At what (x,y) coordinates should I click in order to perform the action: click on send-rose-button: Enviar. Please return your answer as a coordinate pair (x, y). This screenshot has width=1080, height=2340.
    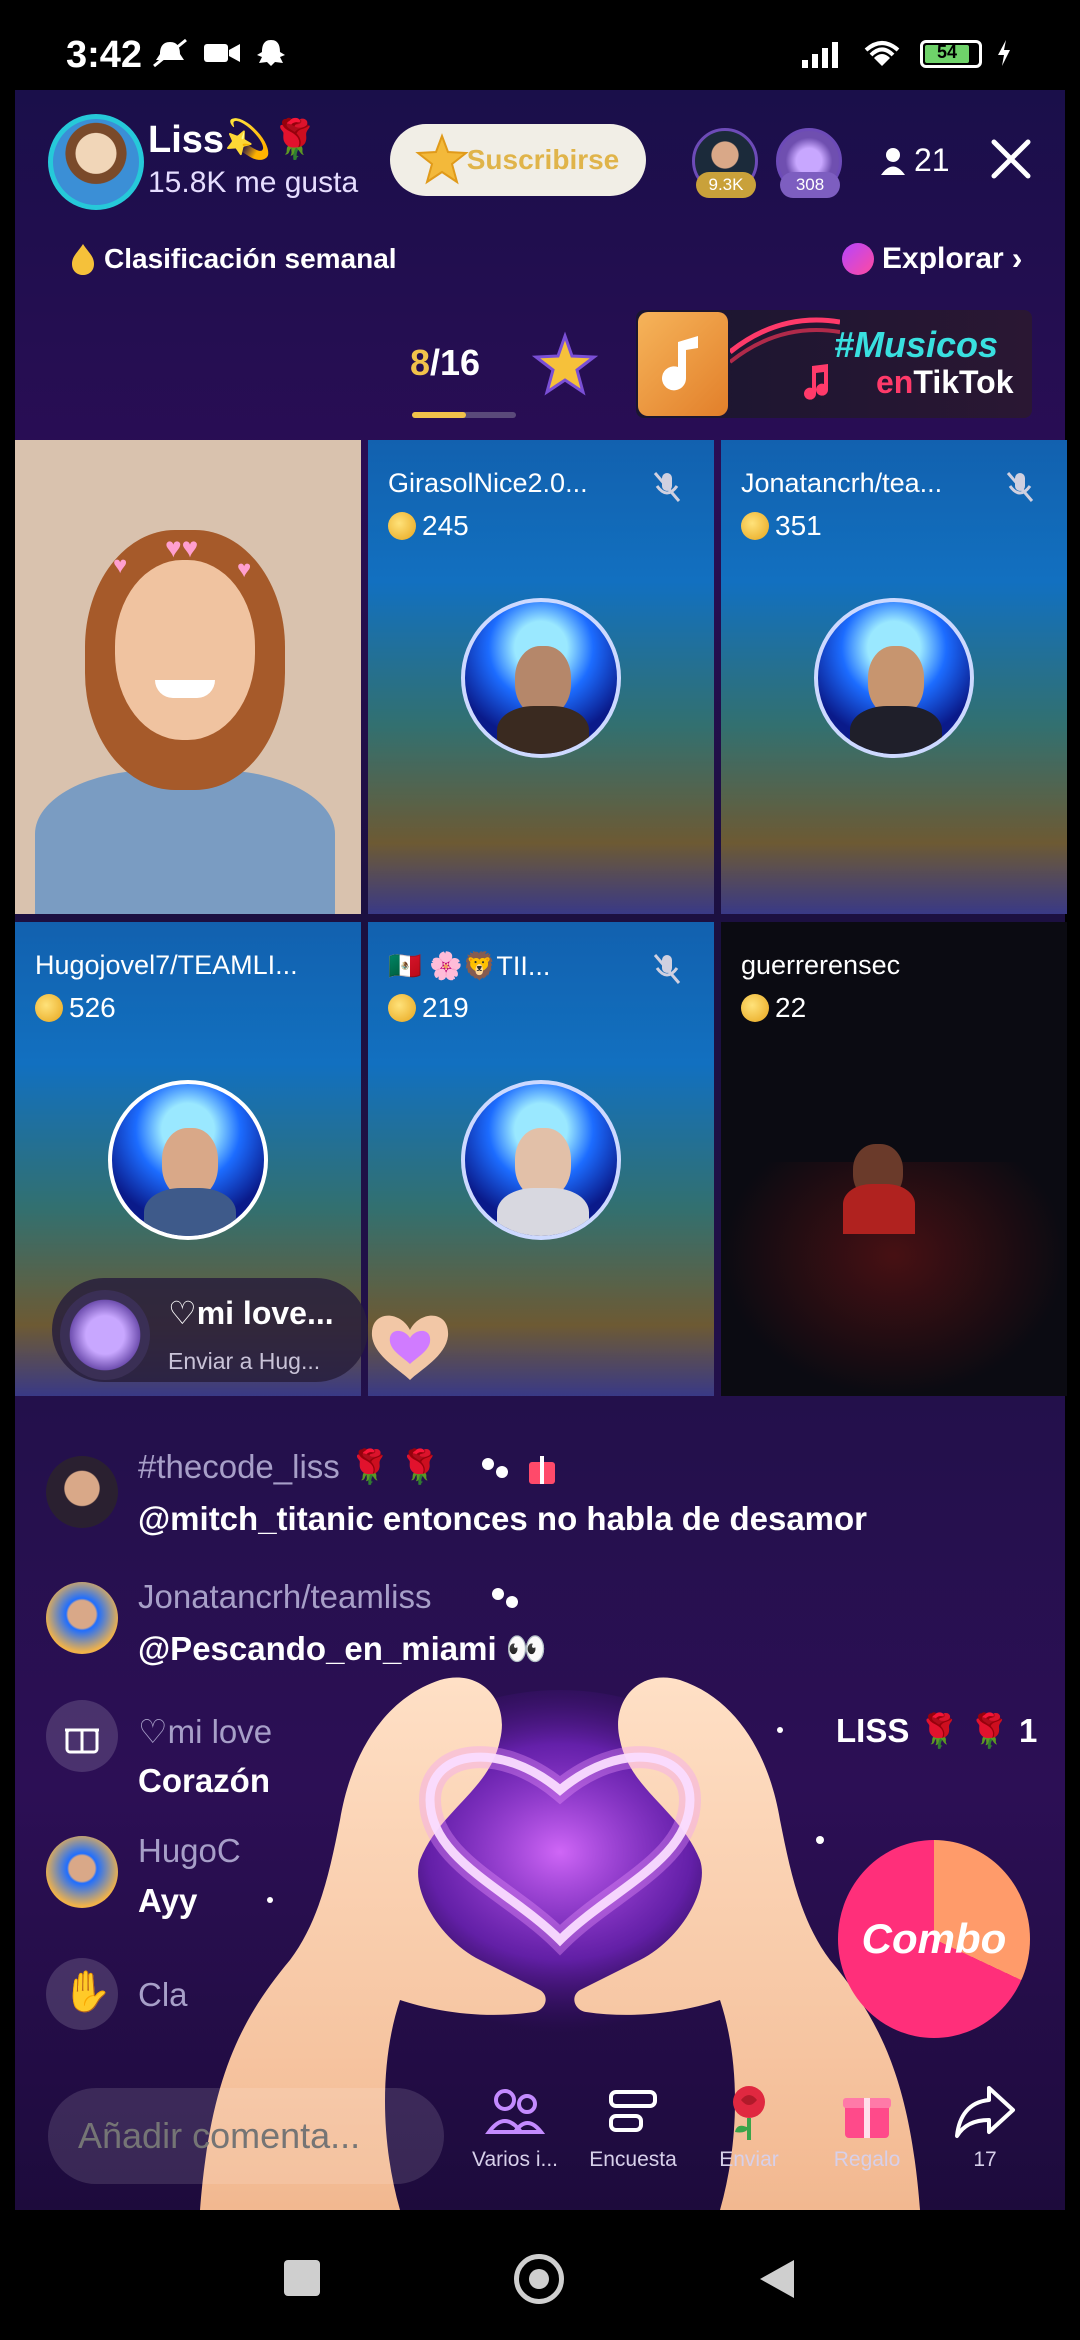
    Looking at the image, I should click on (749, 2126).